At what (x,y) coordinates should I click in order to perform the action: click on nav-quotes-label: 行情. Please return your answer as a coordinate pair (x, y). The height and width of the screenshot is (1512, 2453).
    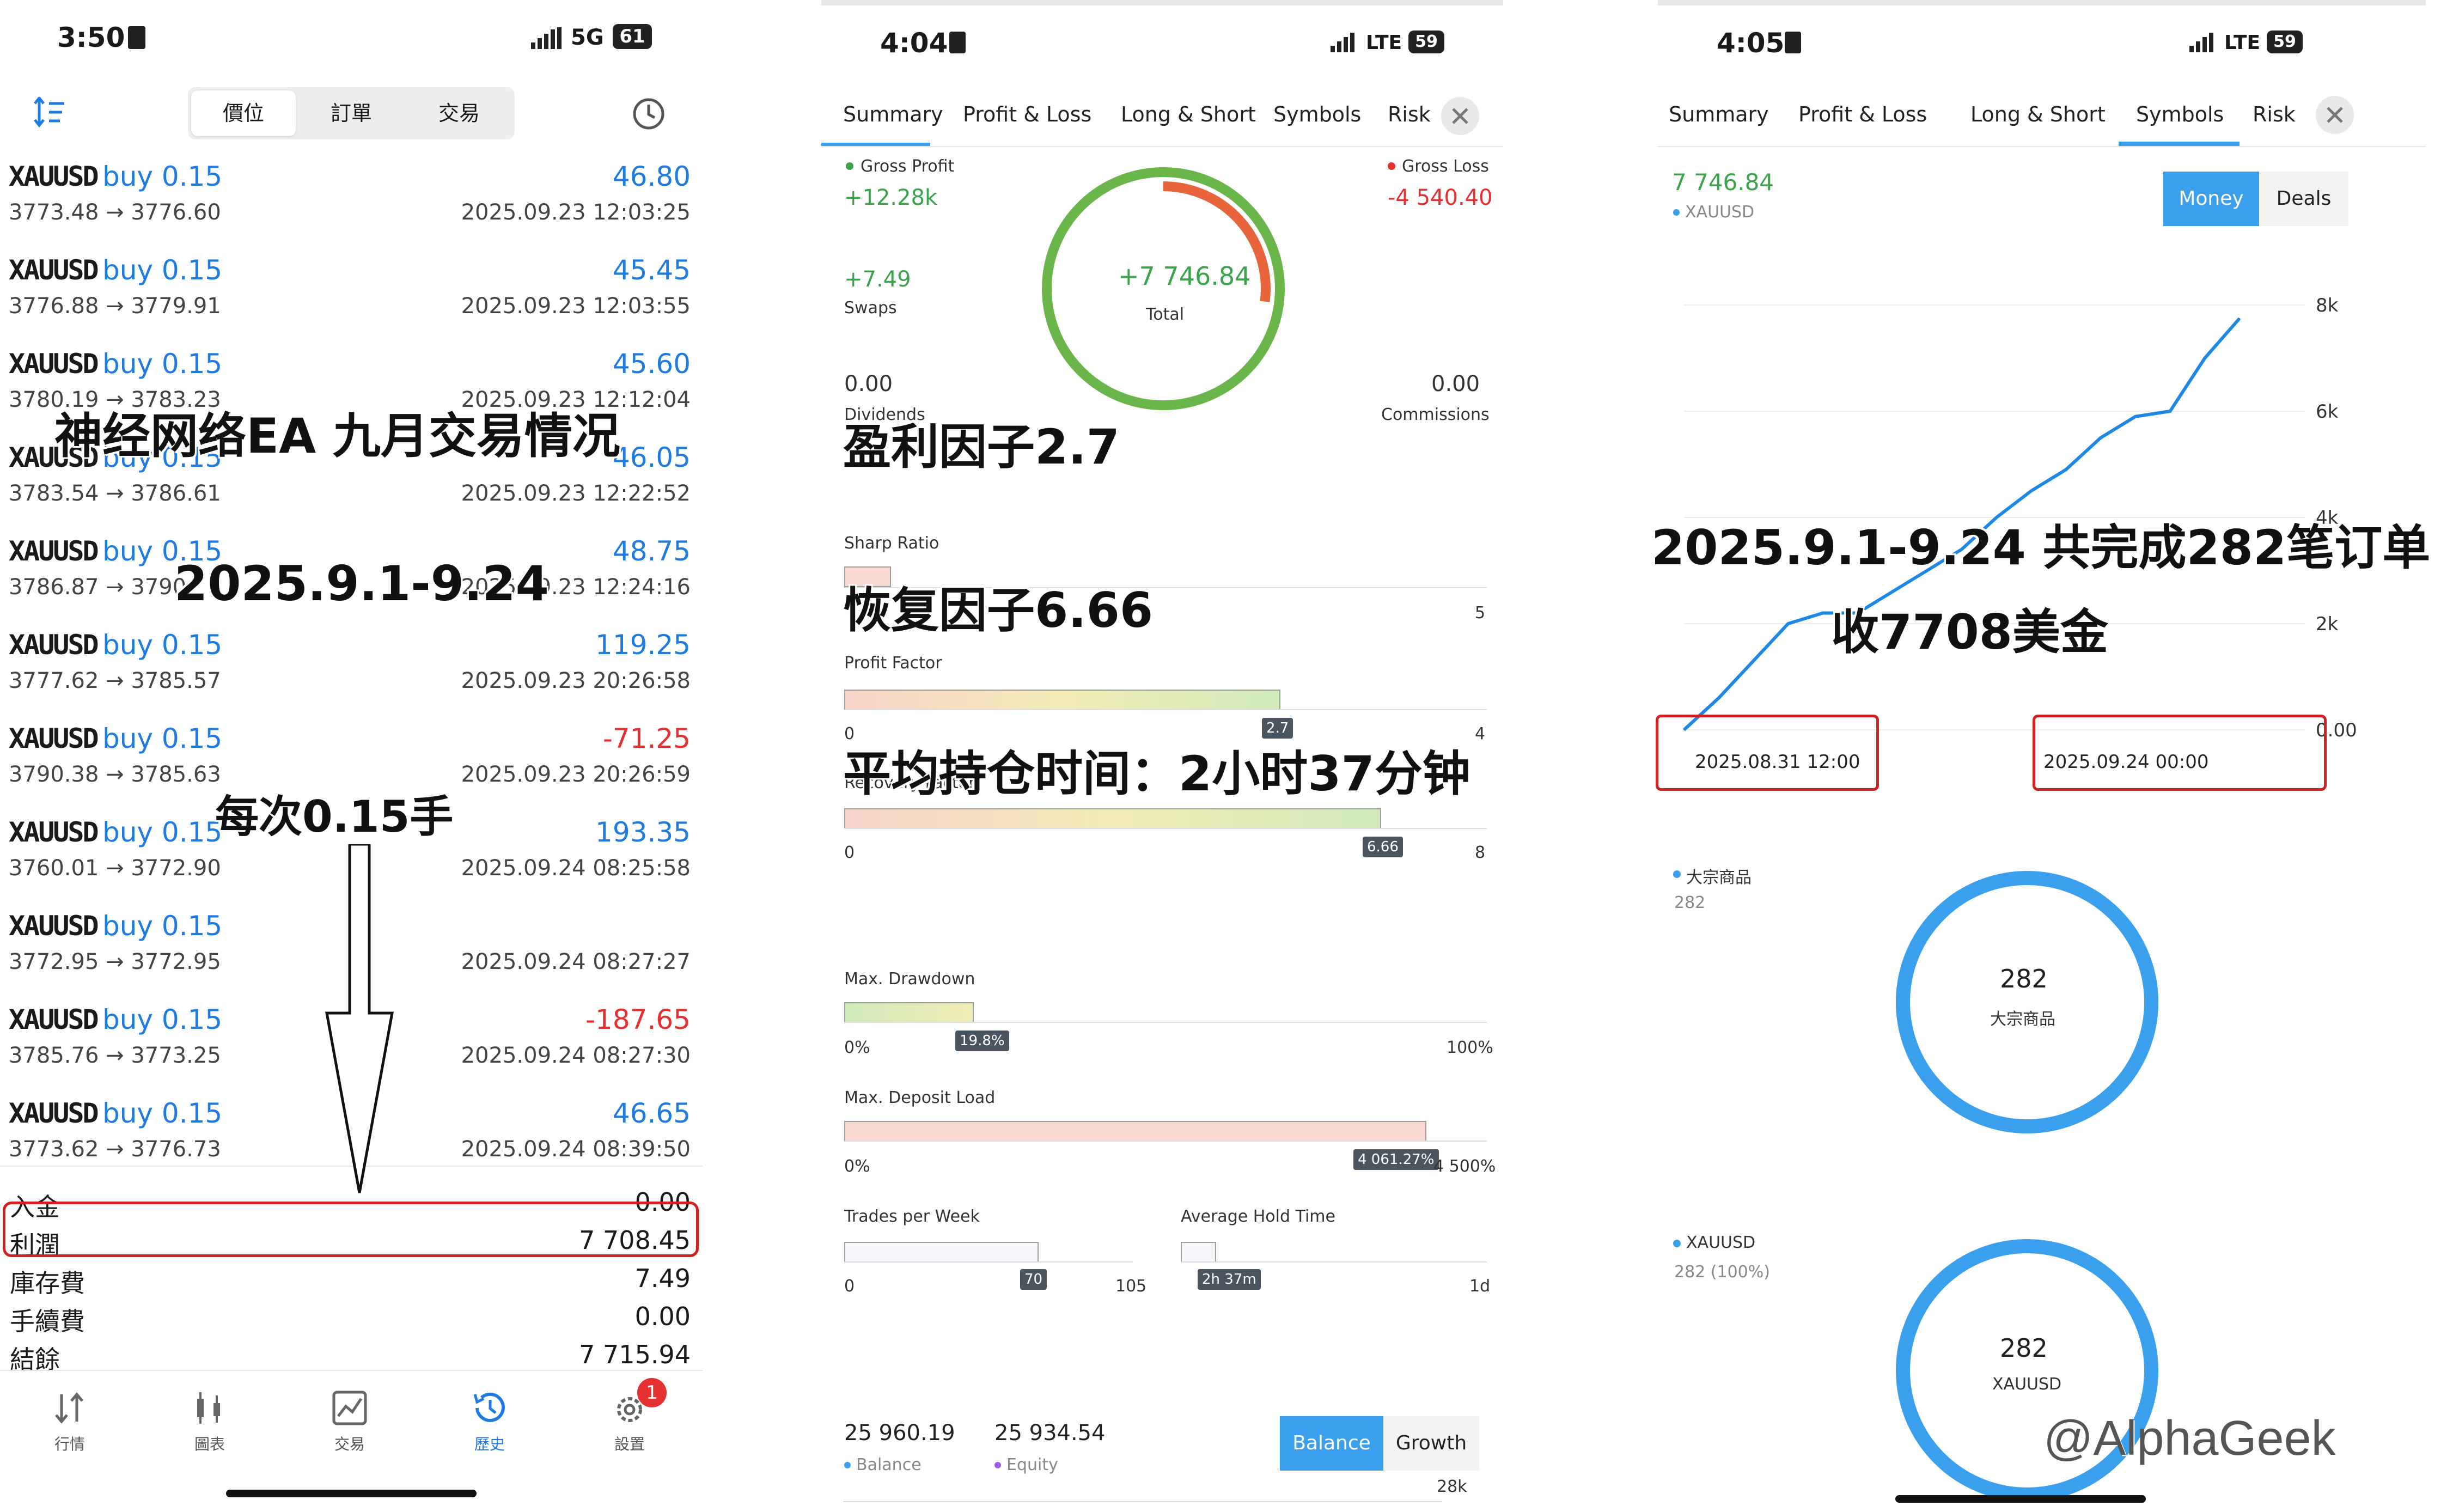
    Looking at the image, I should click on (70, 1444).